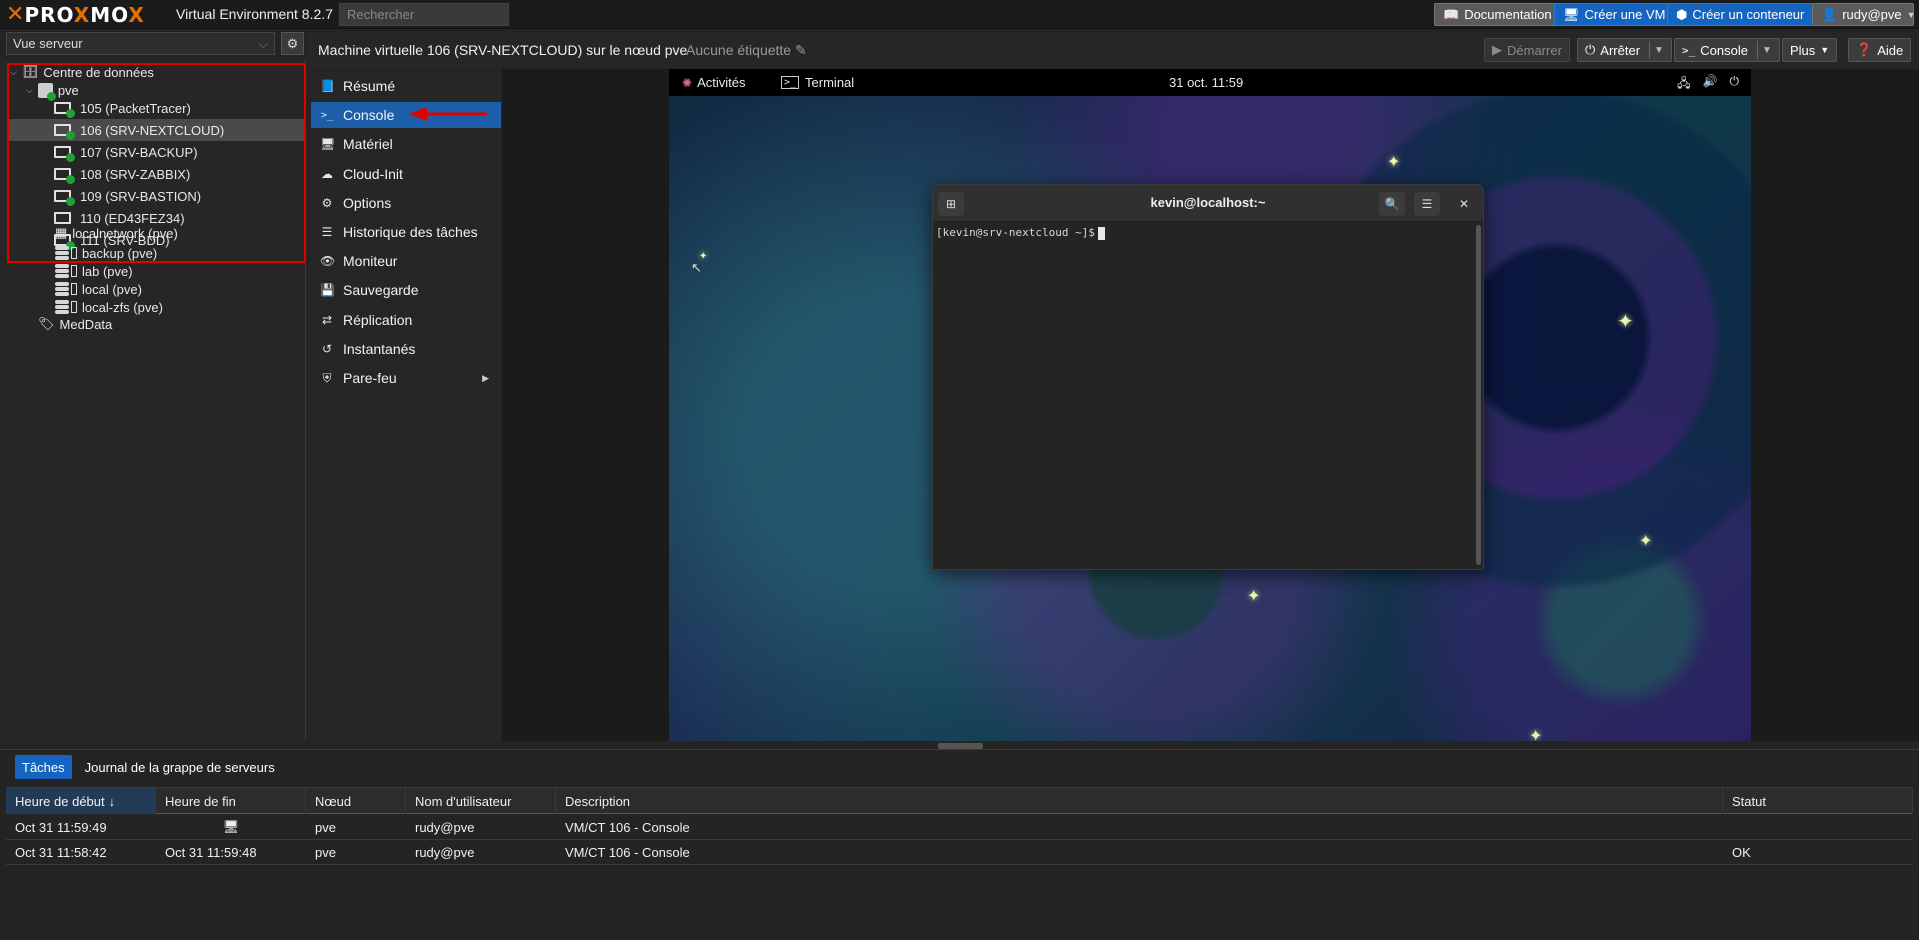 This screenshot has height=940, width=1919. What do you see at coordinates (406, 349) in the screenshot?
I see `menu-item-instantan-s: ↺ Instantanés` at bounding box center [406, 349].